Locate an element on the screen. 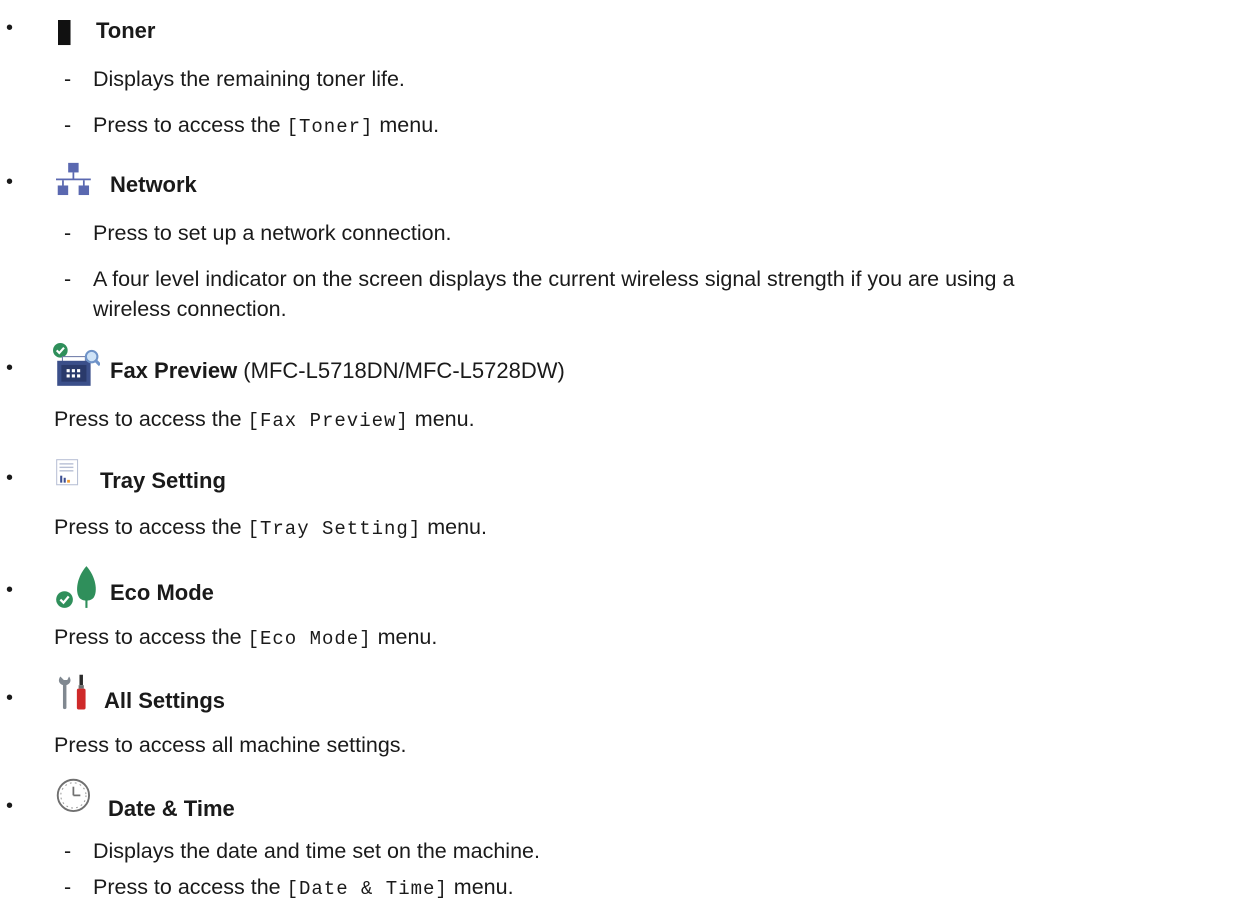  list-item-toner: • Toner is located at coordinates (627, 31).